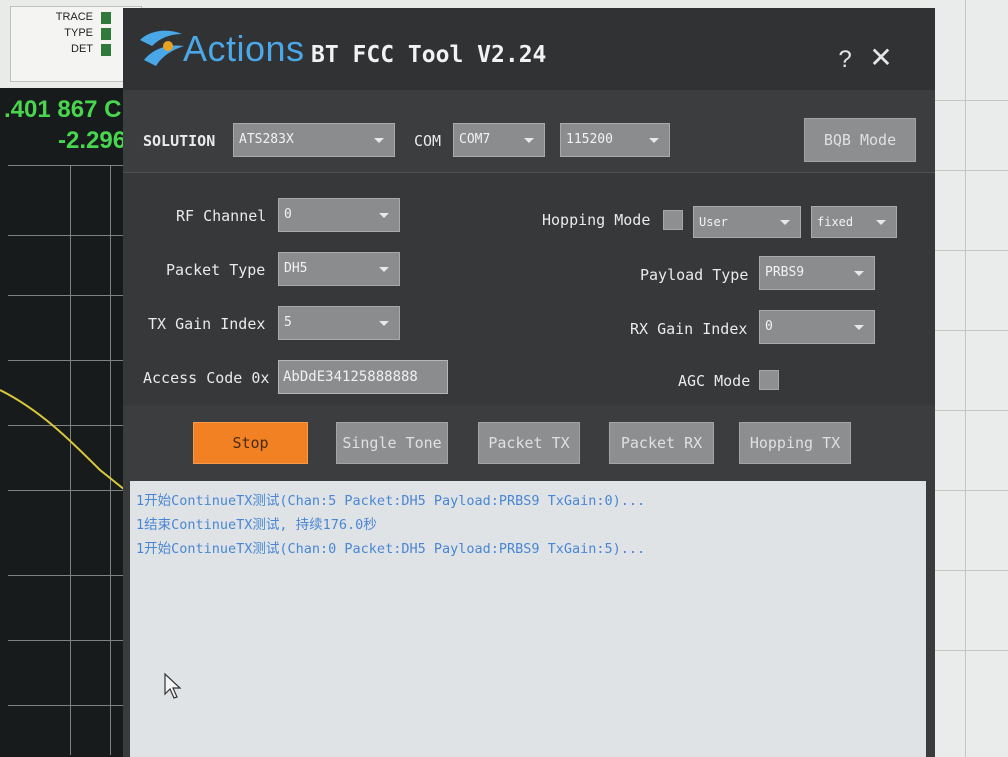 The width and height of the screenshot is (1008, 757). What do you see at coordinates (713, 222) in the screenshot?
I see `hopping-user-value: User` at bounding box center [713, 222].